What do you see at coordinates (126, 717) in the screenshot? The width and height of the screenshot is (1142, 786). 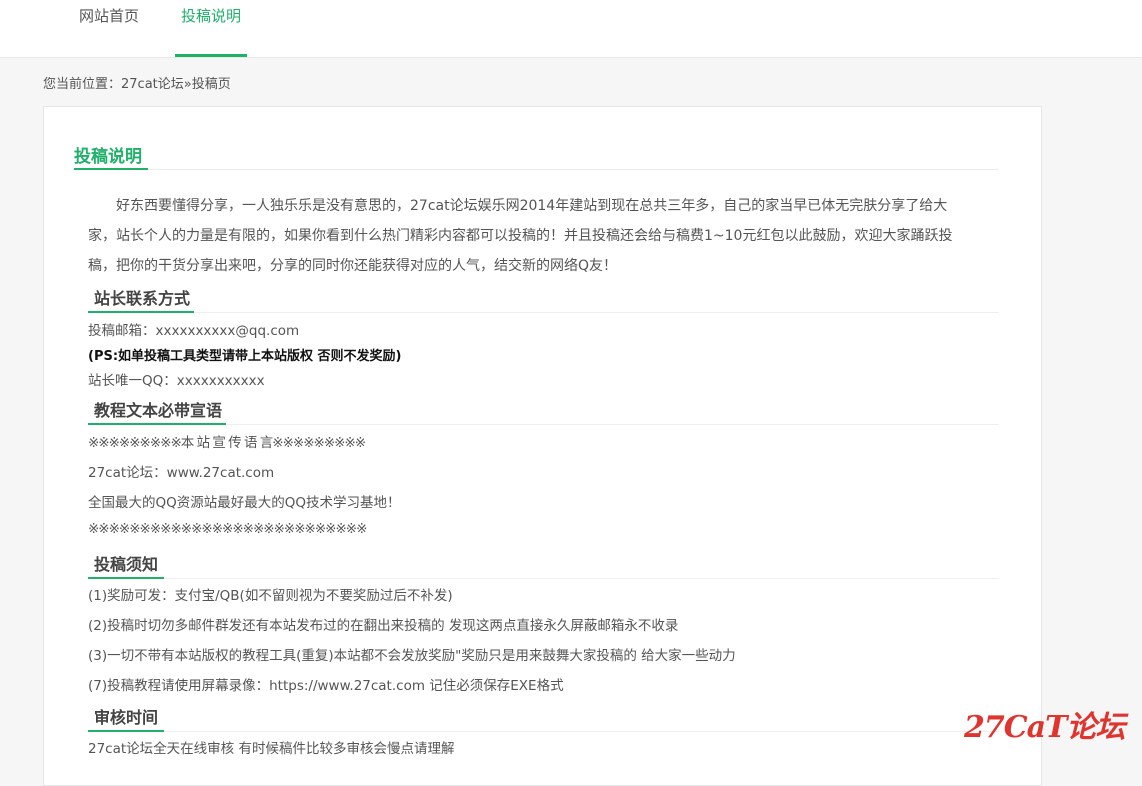 I see `section-title-review: 审核时间` at bounding box center [126, 717].